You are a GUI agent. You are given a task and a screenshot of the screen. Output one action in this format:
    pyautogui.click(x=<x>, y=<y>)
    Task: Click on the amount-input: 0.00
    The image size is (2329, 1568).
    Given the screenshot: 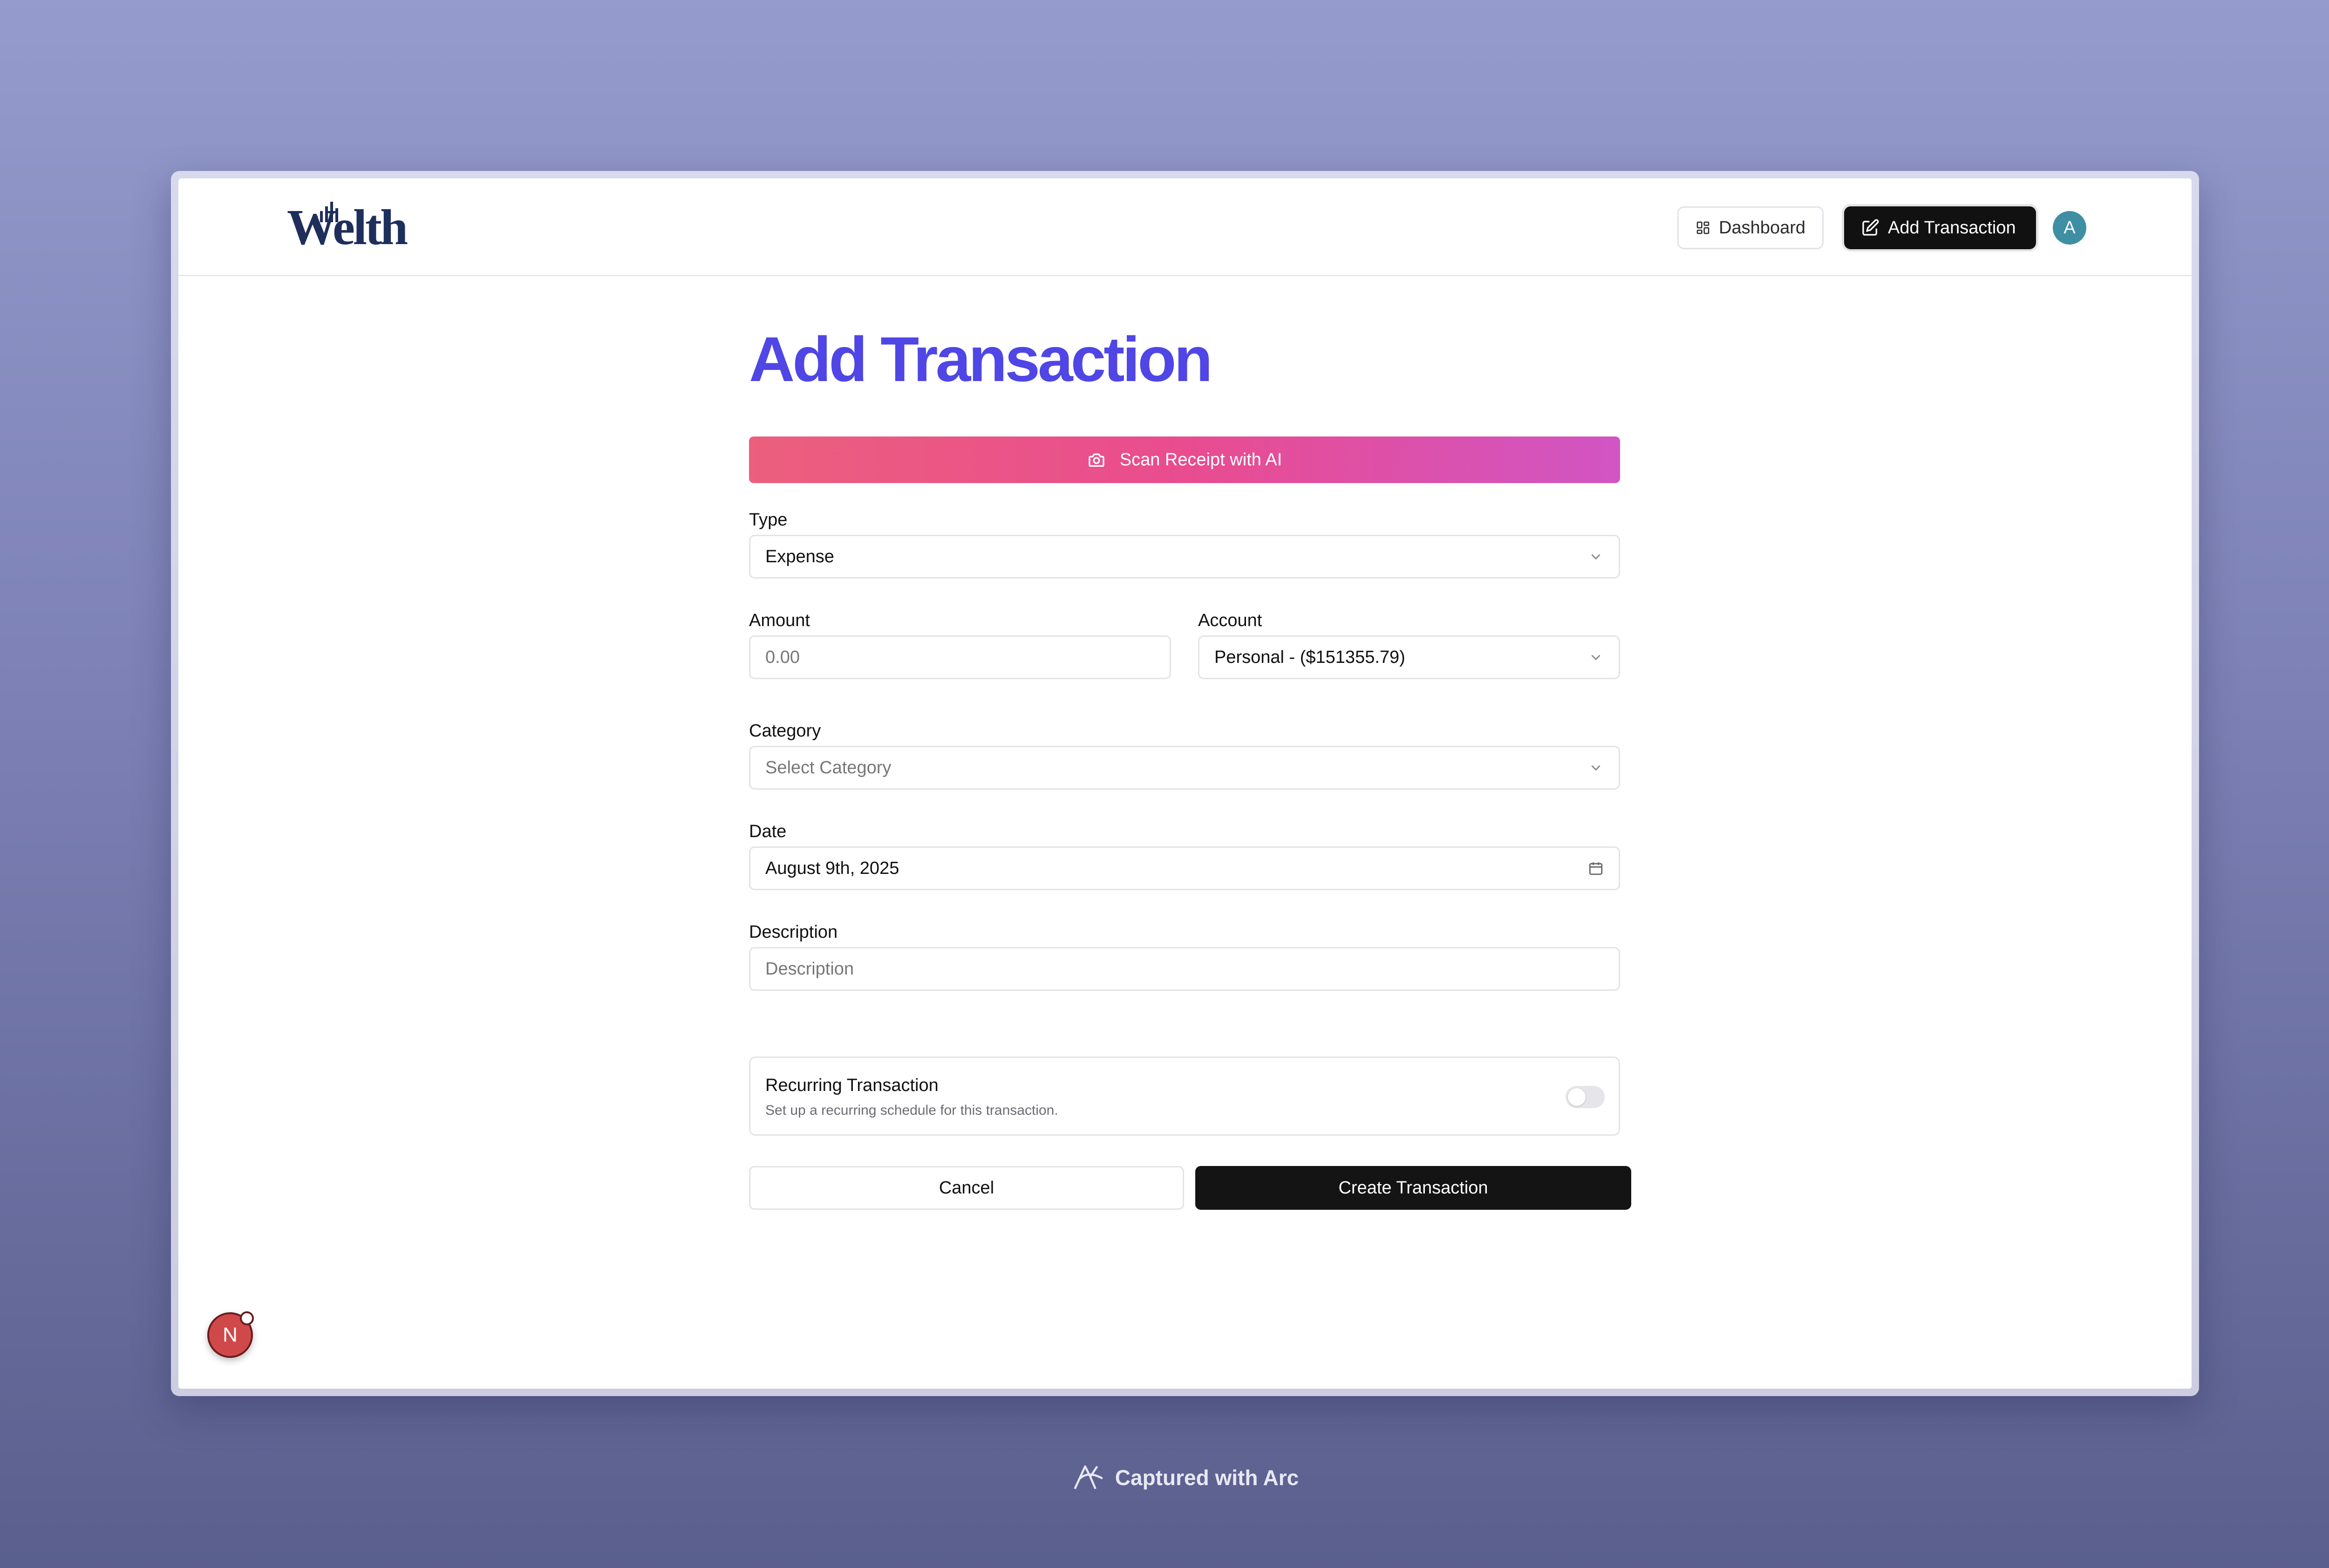 What is the action you would take?
    pyautogui.click(x=960, y=657)
    